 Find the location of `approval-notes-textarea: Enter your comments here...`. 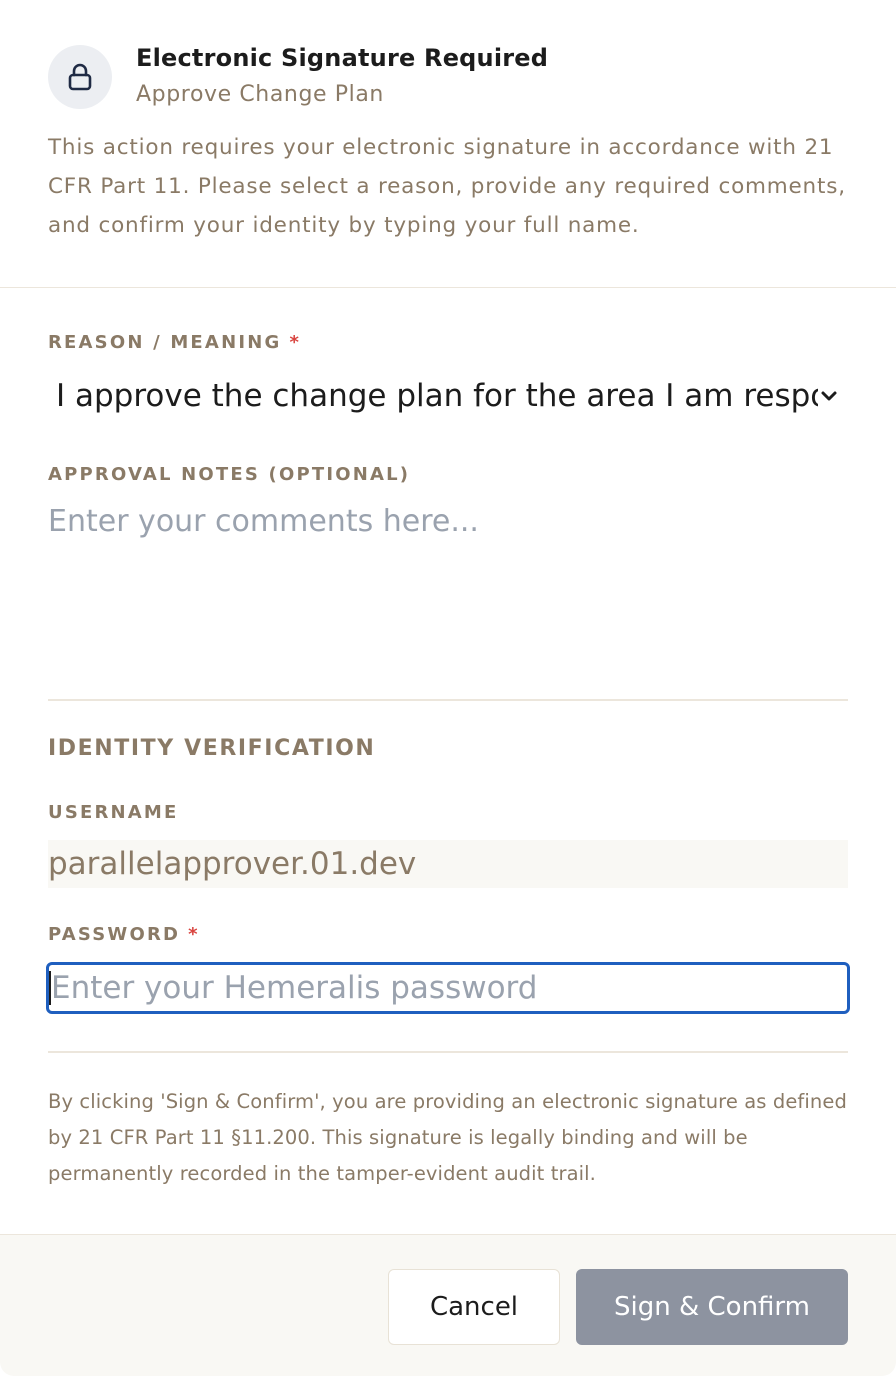

approval-notes-textarea: Enter your comments here... is located at coordinates (448, 579).